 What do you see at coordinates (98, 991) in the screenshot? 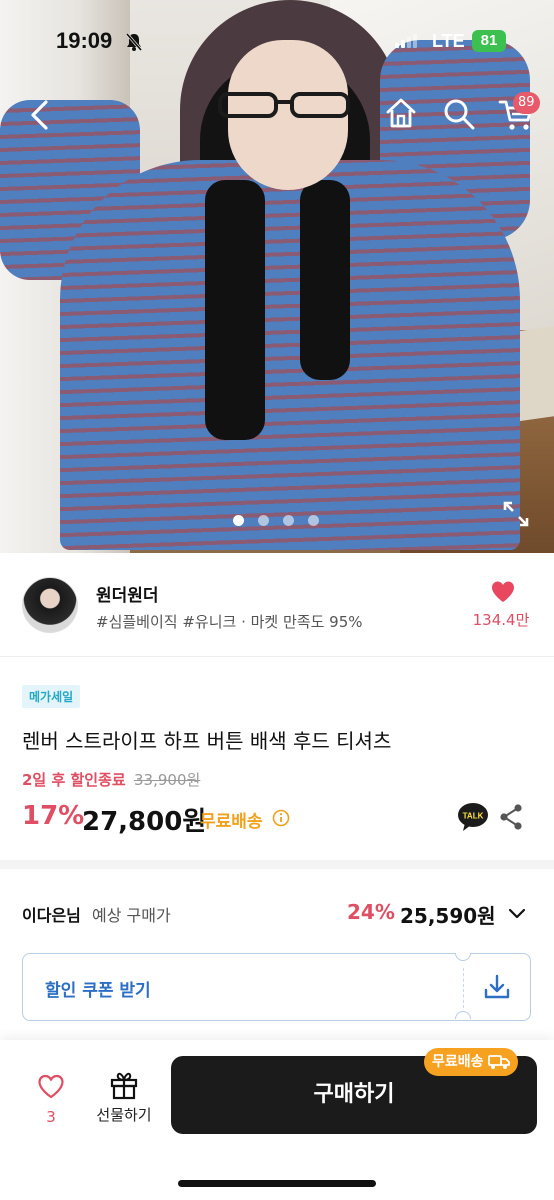
I see `coupon-label: 할인 쿠폰 받기` at bounding box center [98, 991].